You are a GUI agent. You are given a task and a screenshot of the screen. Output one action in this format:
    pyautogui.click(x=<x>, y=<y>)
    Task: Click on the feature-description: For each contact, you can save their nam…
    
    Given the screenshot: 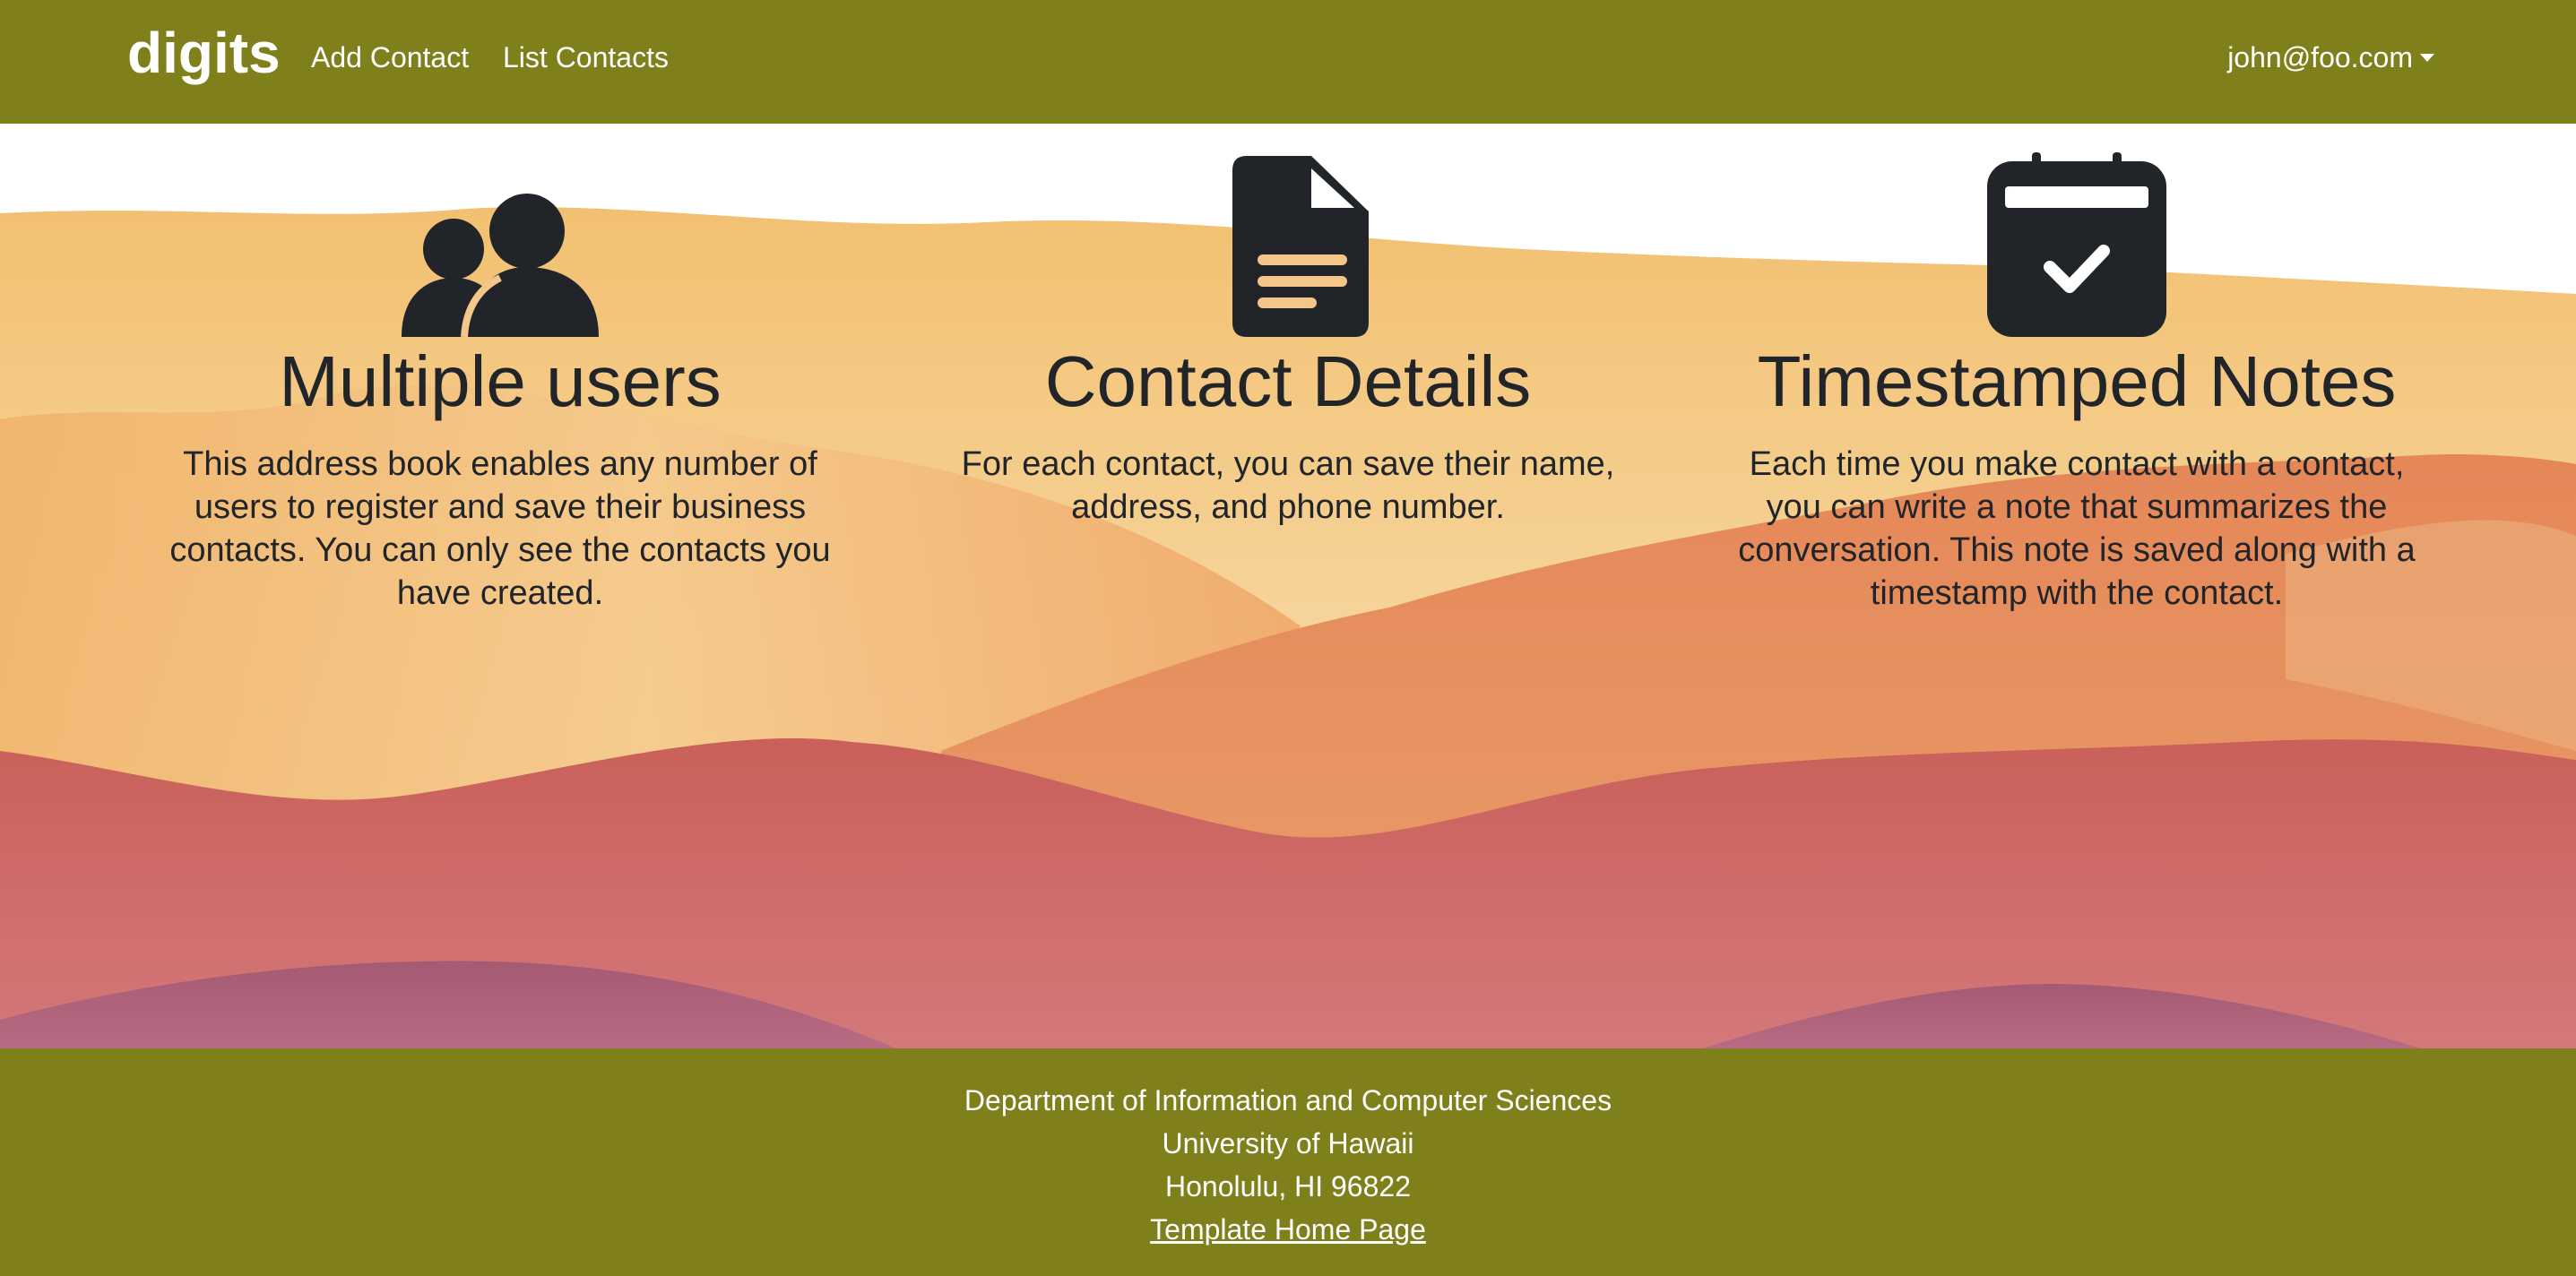 What is the action you would take?
    pyautogui.click(x=1288, y=485)
    